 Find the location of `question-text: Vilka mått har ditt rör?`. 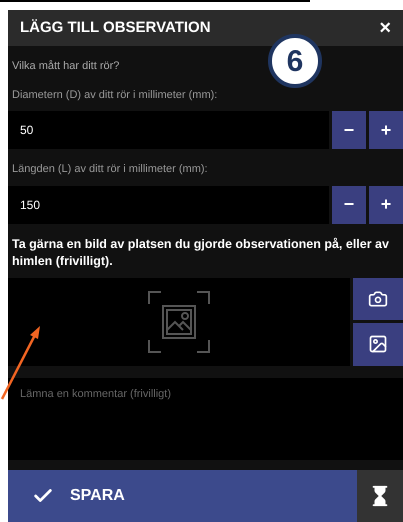

question-text: Vilka mått har ditt rör? is located at coordinates (66, 66).